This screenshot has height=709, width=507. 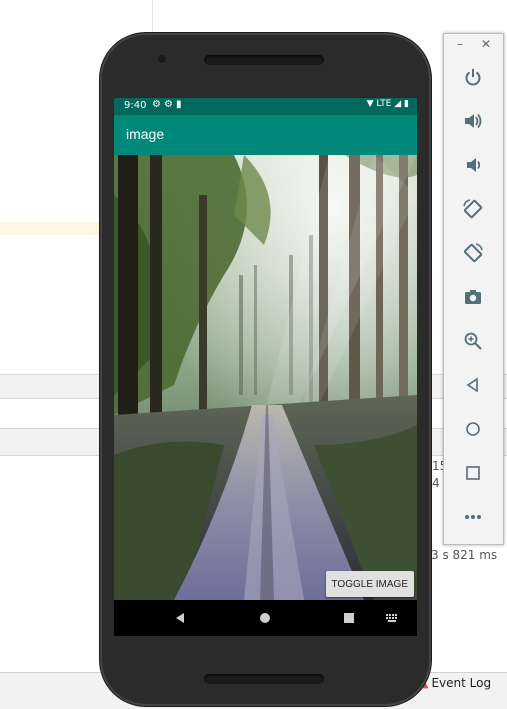 I want to click on zoom-icon, so click(x=473, y=341).